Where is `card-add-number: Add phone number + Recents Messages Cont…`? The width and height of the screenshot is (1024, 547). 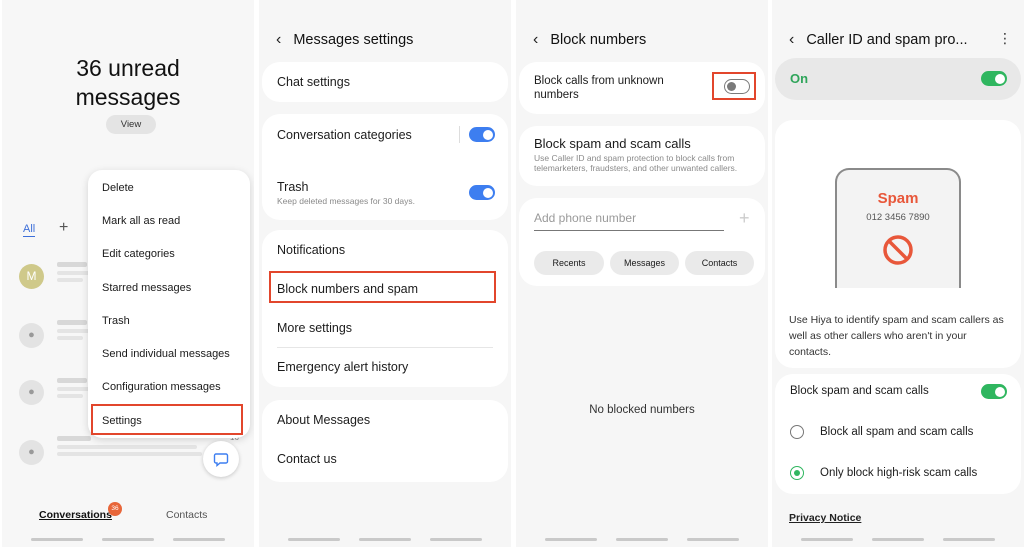 card-add-number: Add phone number + Recents Messages Cont… is located at coordinates (642, 242).